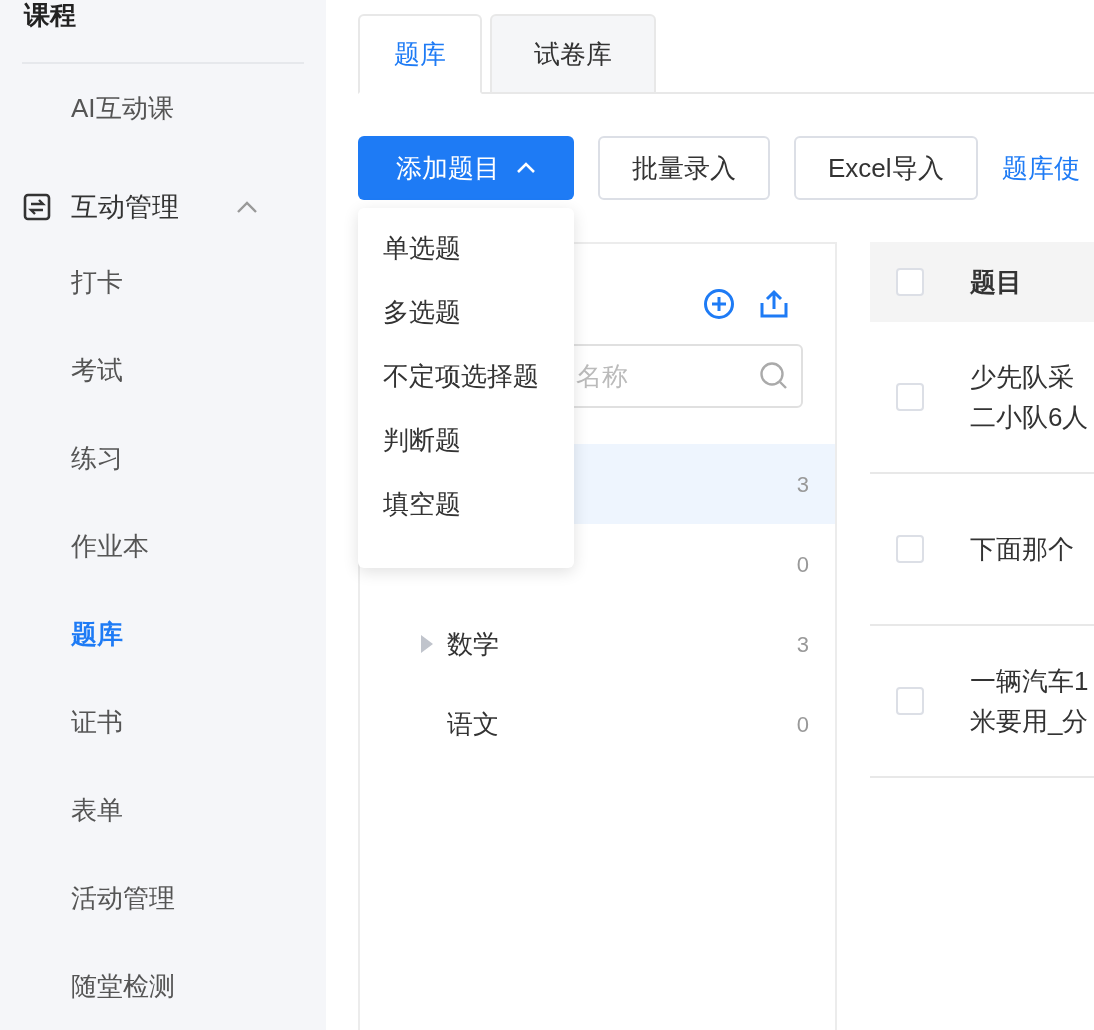 The image size is (1094, 1030). What do you see at coordinates (163, 986) in the screenshot?
I see `menu-item: 随堂检测` at bounding box center [163, 986].